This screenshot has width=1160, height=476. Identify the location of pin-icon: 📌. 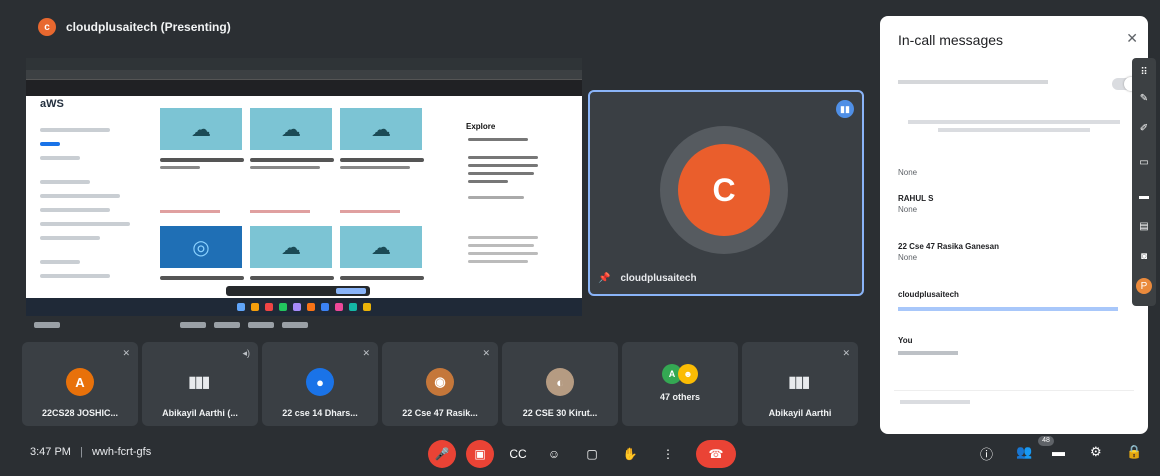
(604, 278).